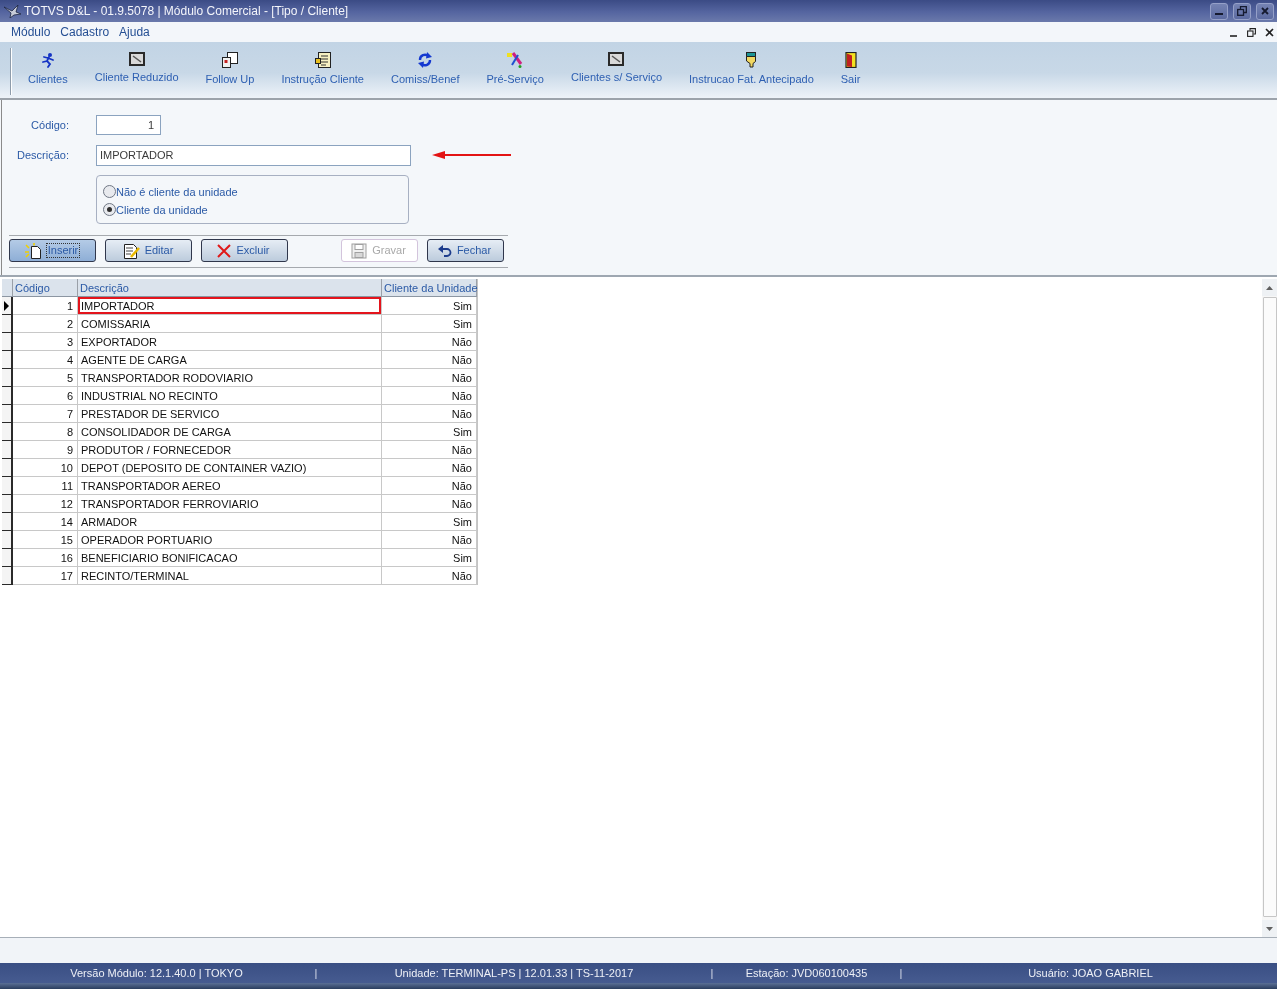 This screenshot has height=989, width=1277. What do you see at coordinates (31, 32) in the screenshot?
I see `menu-item: Módulo` at bounding box center [31, 32].